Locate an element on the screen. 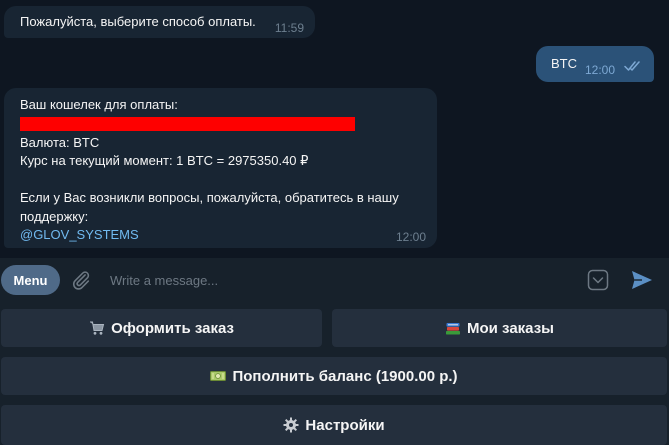 The width and height of the screenshot is (669, 445). message-input is located at coordinates (334, 280).